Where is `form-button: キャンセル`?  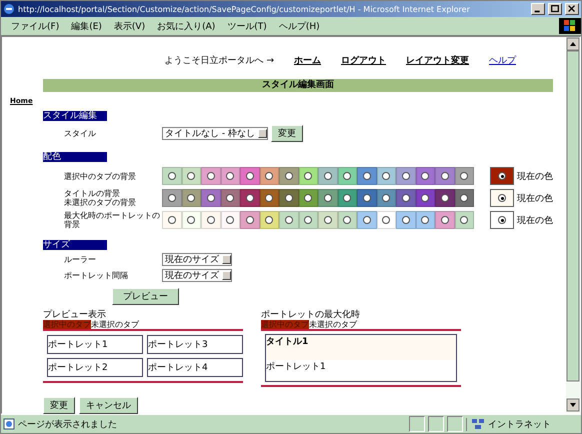 form-button: キャンセル is located at coordinates (108, 405).